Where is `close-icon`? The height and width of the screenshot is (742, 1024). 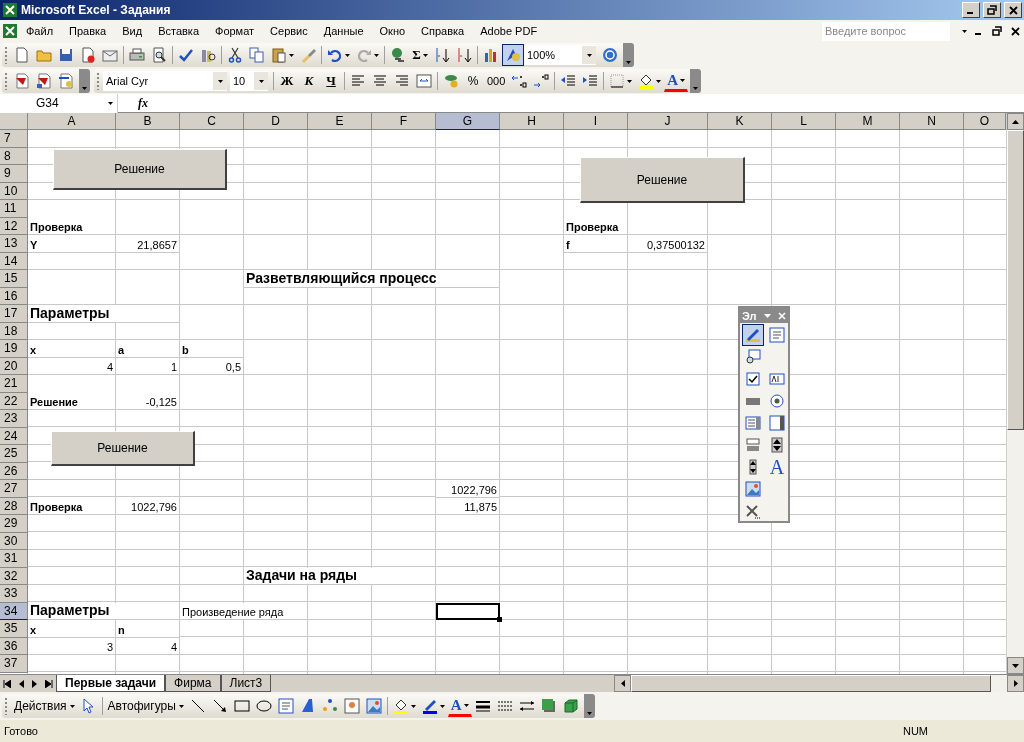 close-icon is located at coordinates (1015, 31).